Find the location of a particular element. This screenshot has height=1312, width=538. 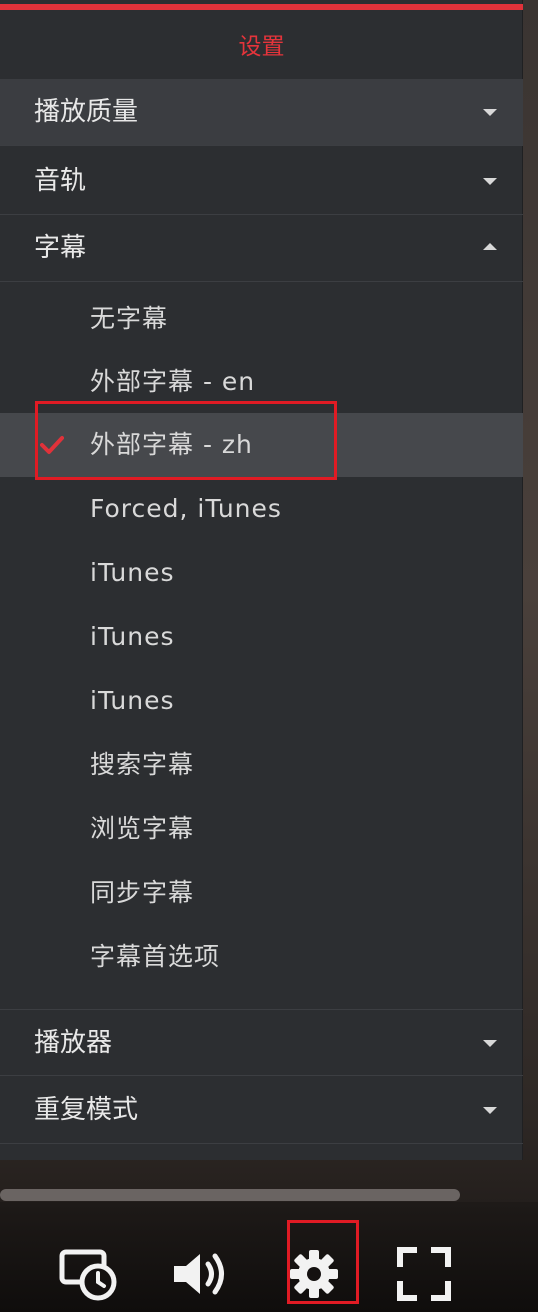

menu-item-audio-track: 音轨 is located at coordinates (261, 181).